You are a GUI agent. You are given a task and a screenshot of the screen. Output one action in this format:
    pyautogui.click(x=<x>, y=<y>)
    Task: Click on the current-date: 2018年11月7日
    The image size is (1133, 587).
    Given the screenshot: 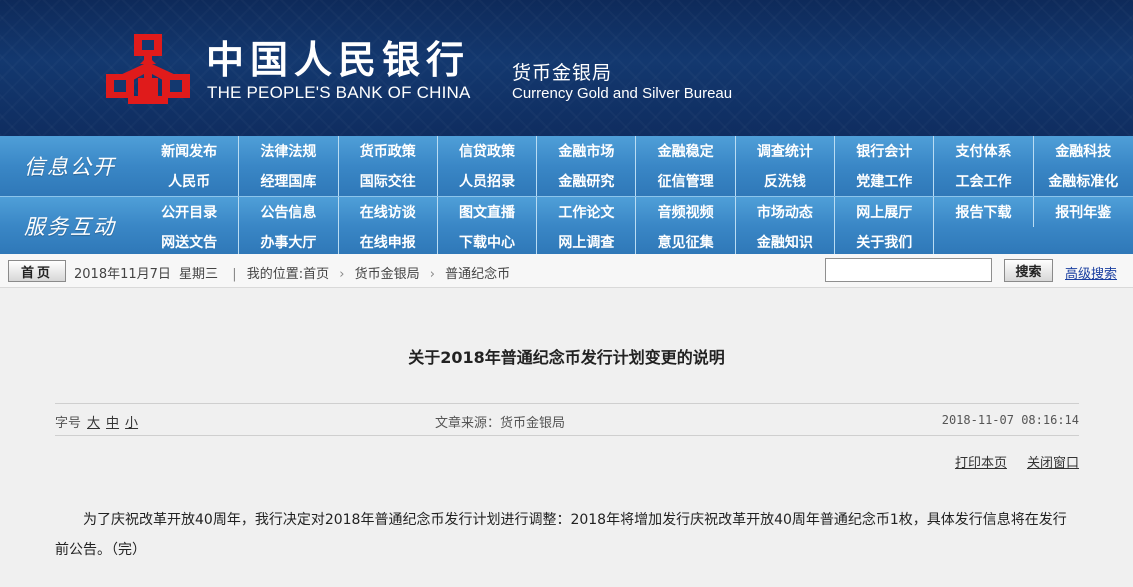 What is the action you would take?
    pyautogui.click(x=122, y=274)
    